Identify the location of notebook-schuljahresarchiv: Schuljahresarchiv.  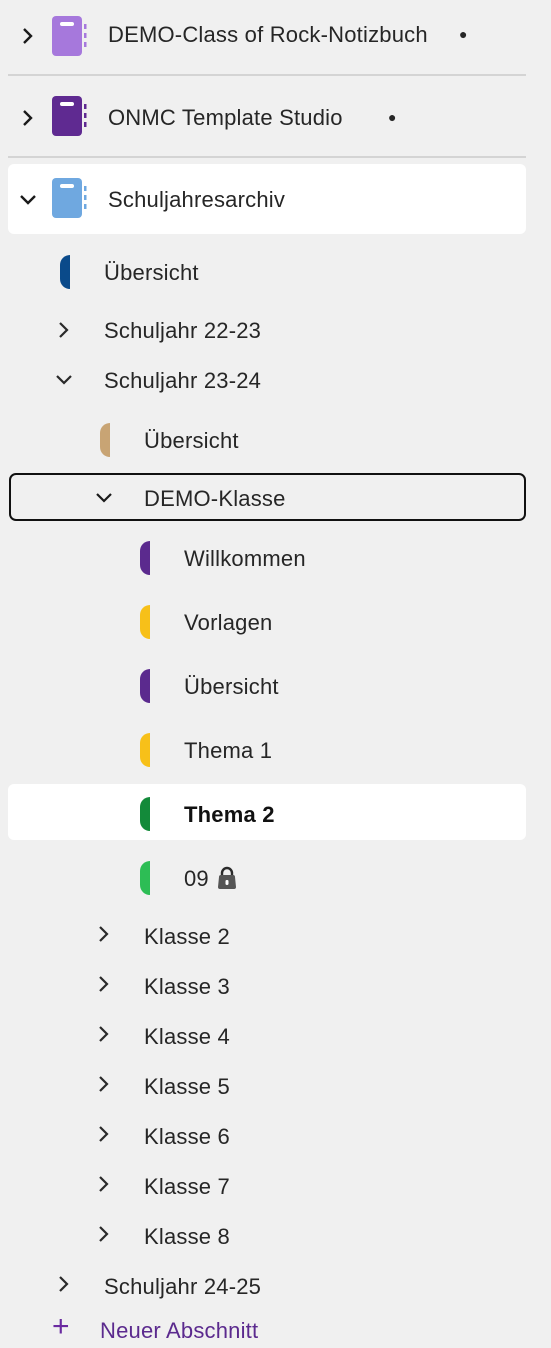
(275, 200).